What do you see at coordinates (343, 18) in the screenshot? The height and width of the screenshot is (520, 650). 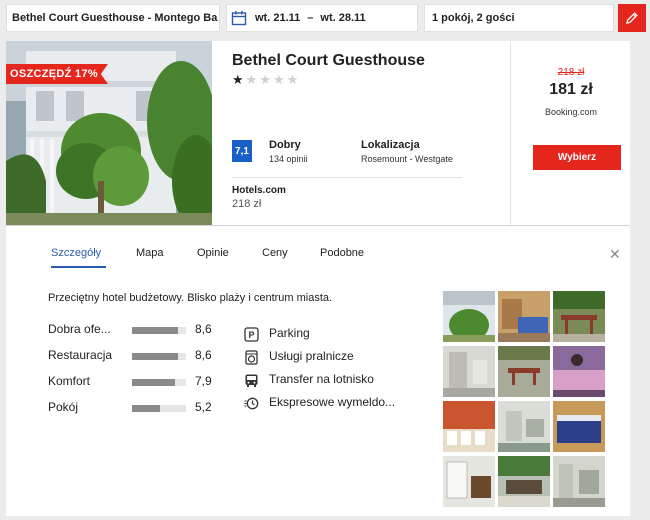 I see `date-to: wt. 28.11` at bounding box center [343, 18].